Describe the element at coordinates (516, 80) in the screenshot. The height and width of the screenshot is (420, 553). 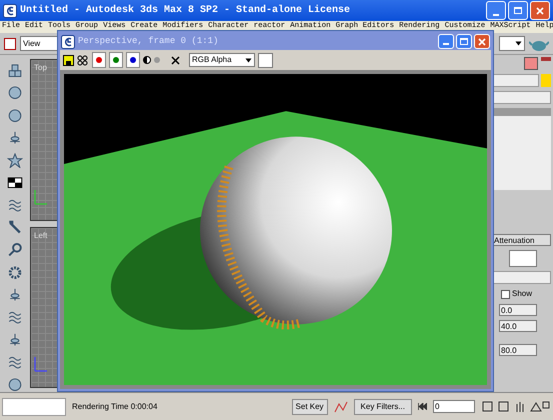
I see `name-field` at that location.